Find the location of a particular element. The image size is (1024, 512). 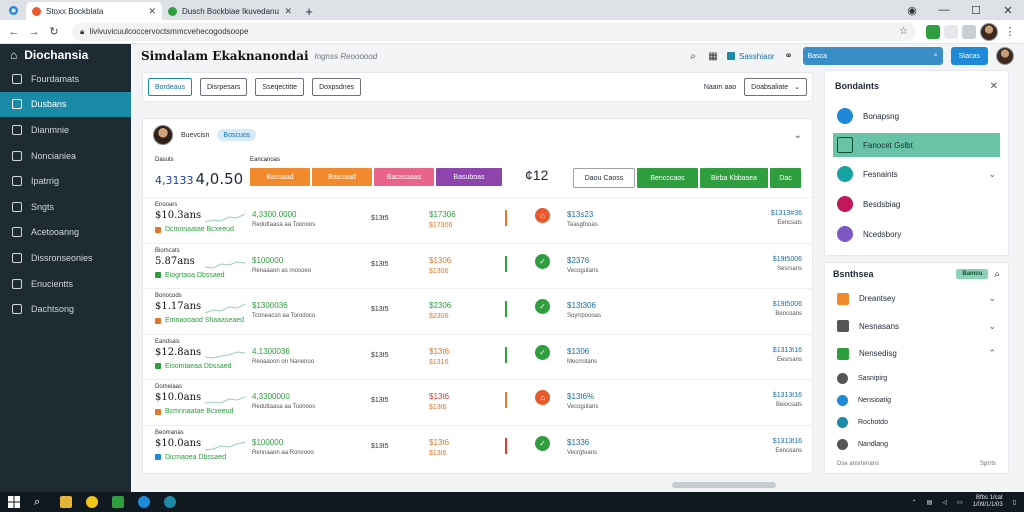

header-action-button: Stacas is located at coordinates (969, 56).